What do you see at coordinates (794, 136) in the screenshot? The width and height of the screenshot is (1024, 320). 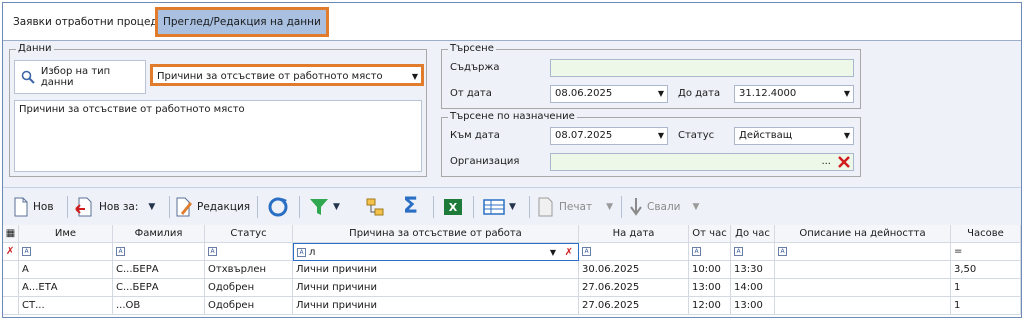 I see `status-select: Действащ ▼` at bounding box center [794, 136].